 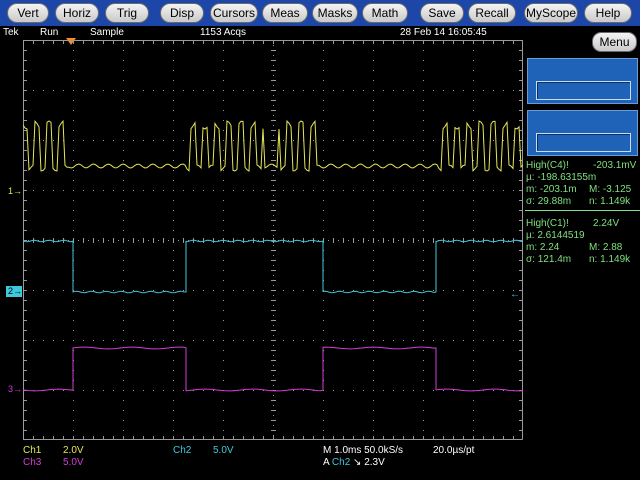 I want to click on recall-button: Recall, so click(x=492, y=13).